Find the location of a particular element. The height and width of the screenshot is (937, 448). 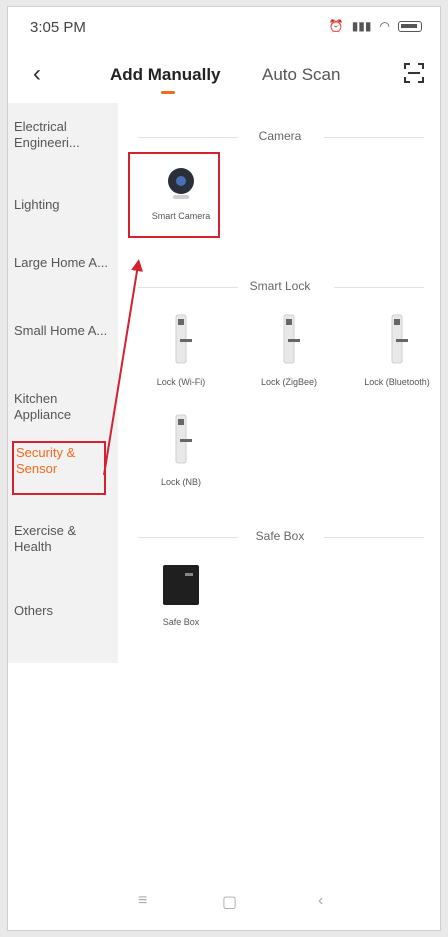

back-icon: ‹ is located at coordinates (320, 901).